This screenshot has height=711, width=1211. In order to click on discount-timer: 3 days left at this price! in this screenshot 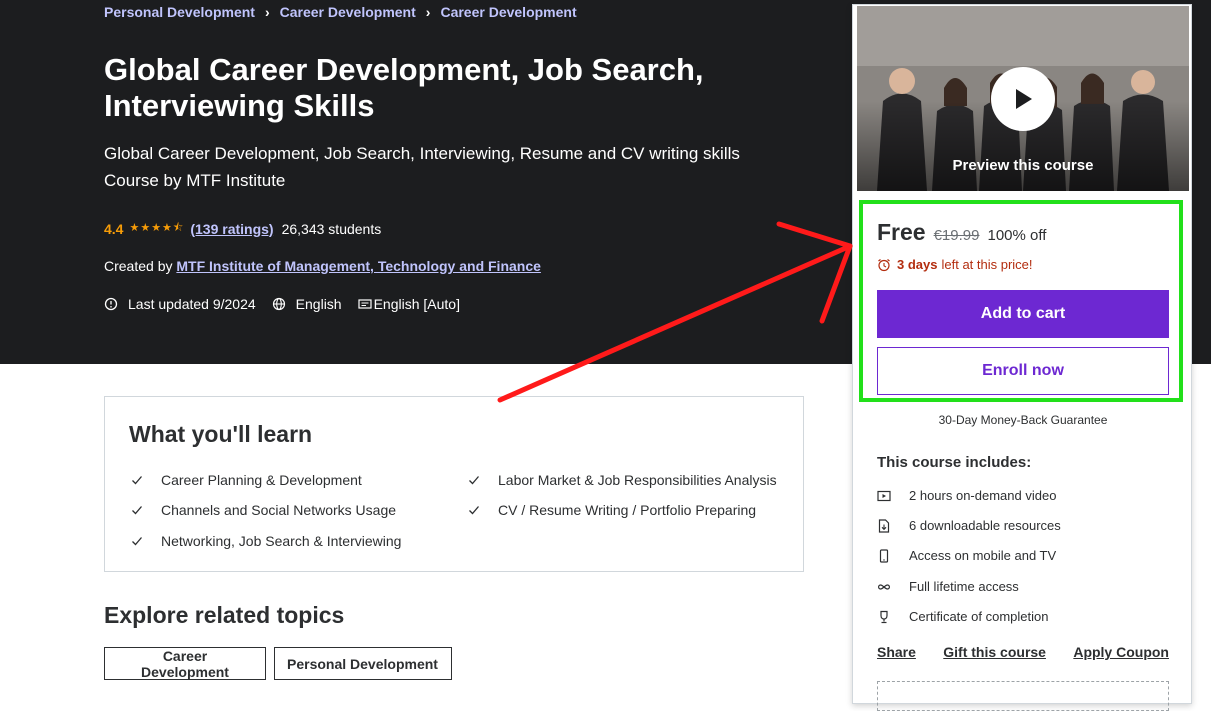, I will do `click(955, 264)`.